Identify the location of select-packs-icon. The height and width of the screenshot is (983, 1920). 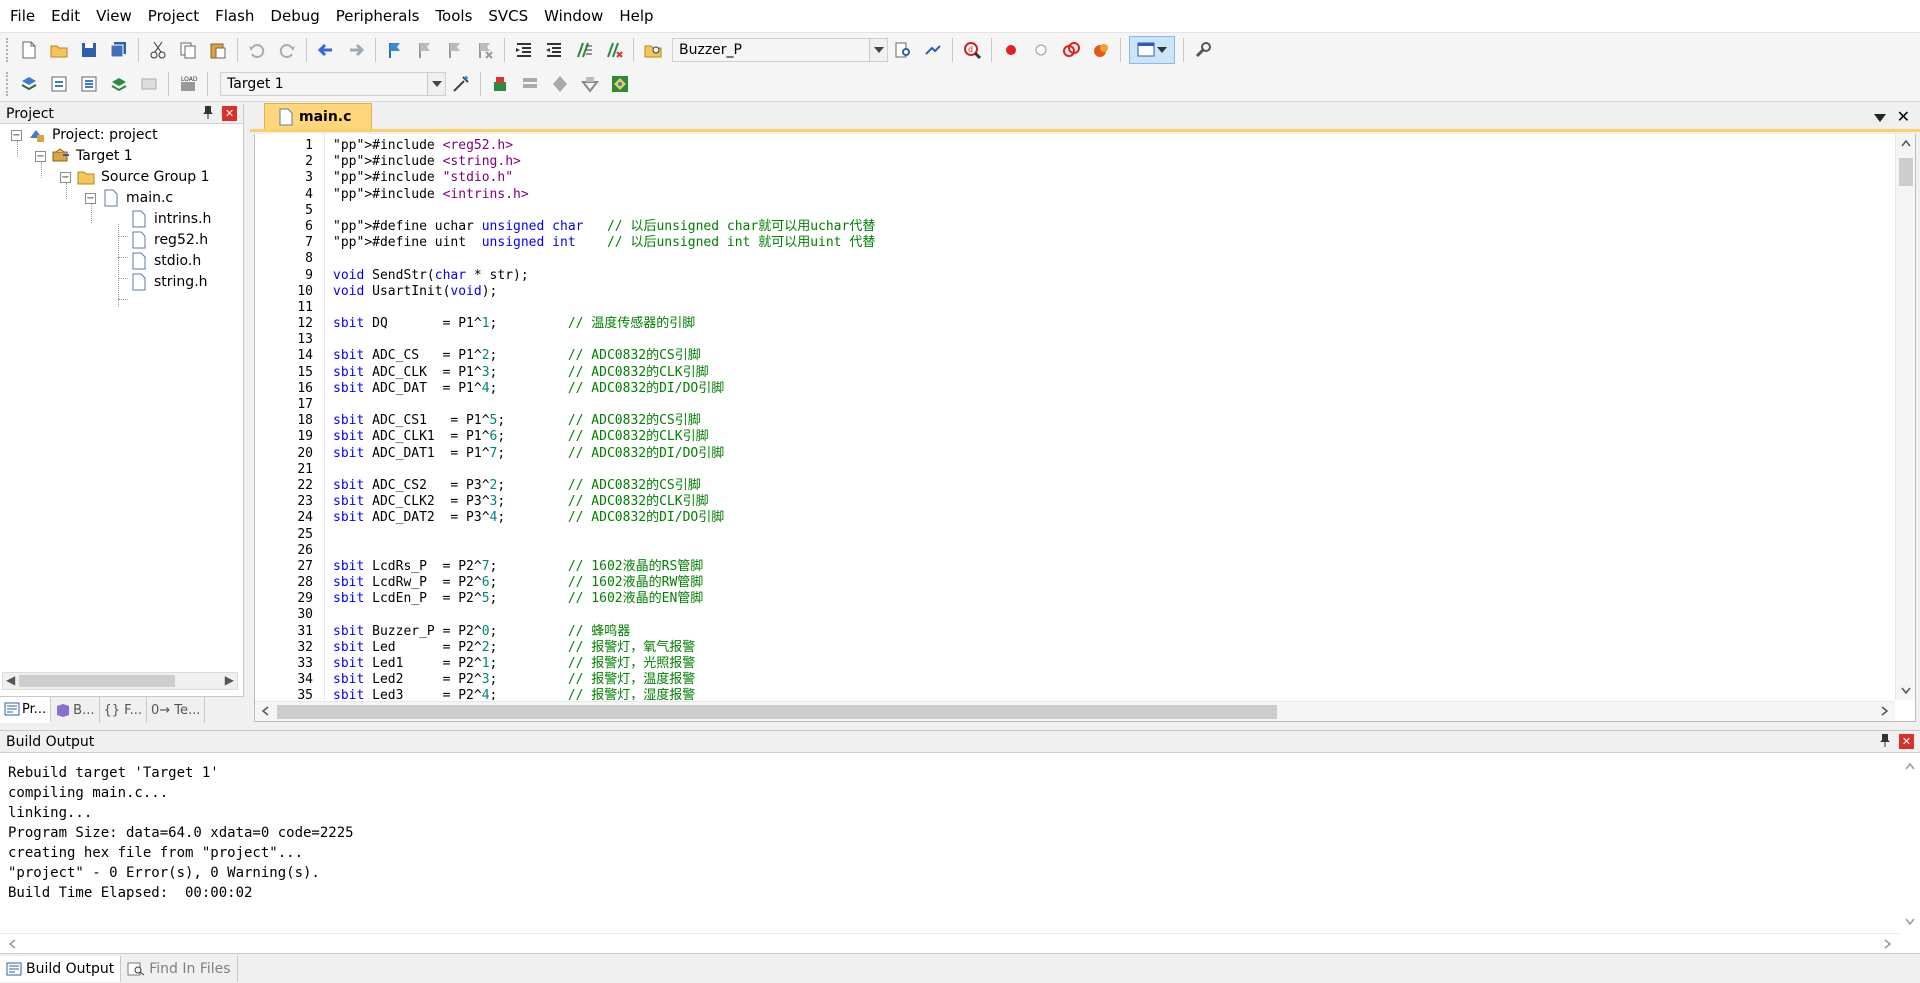
(560, 84).